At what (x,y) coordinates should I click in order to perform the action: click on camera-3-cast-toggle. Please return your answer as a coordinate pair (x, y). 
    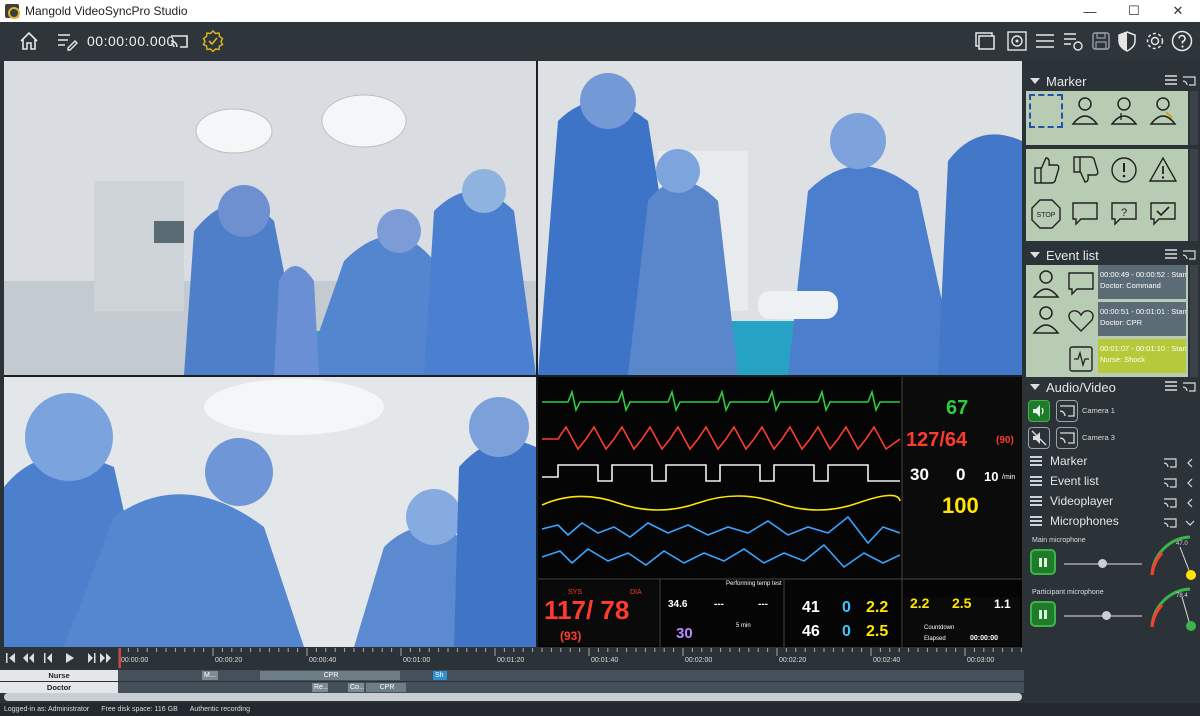
    Looking at the image, I should click on (1067, 438).